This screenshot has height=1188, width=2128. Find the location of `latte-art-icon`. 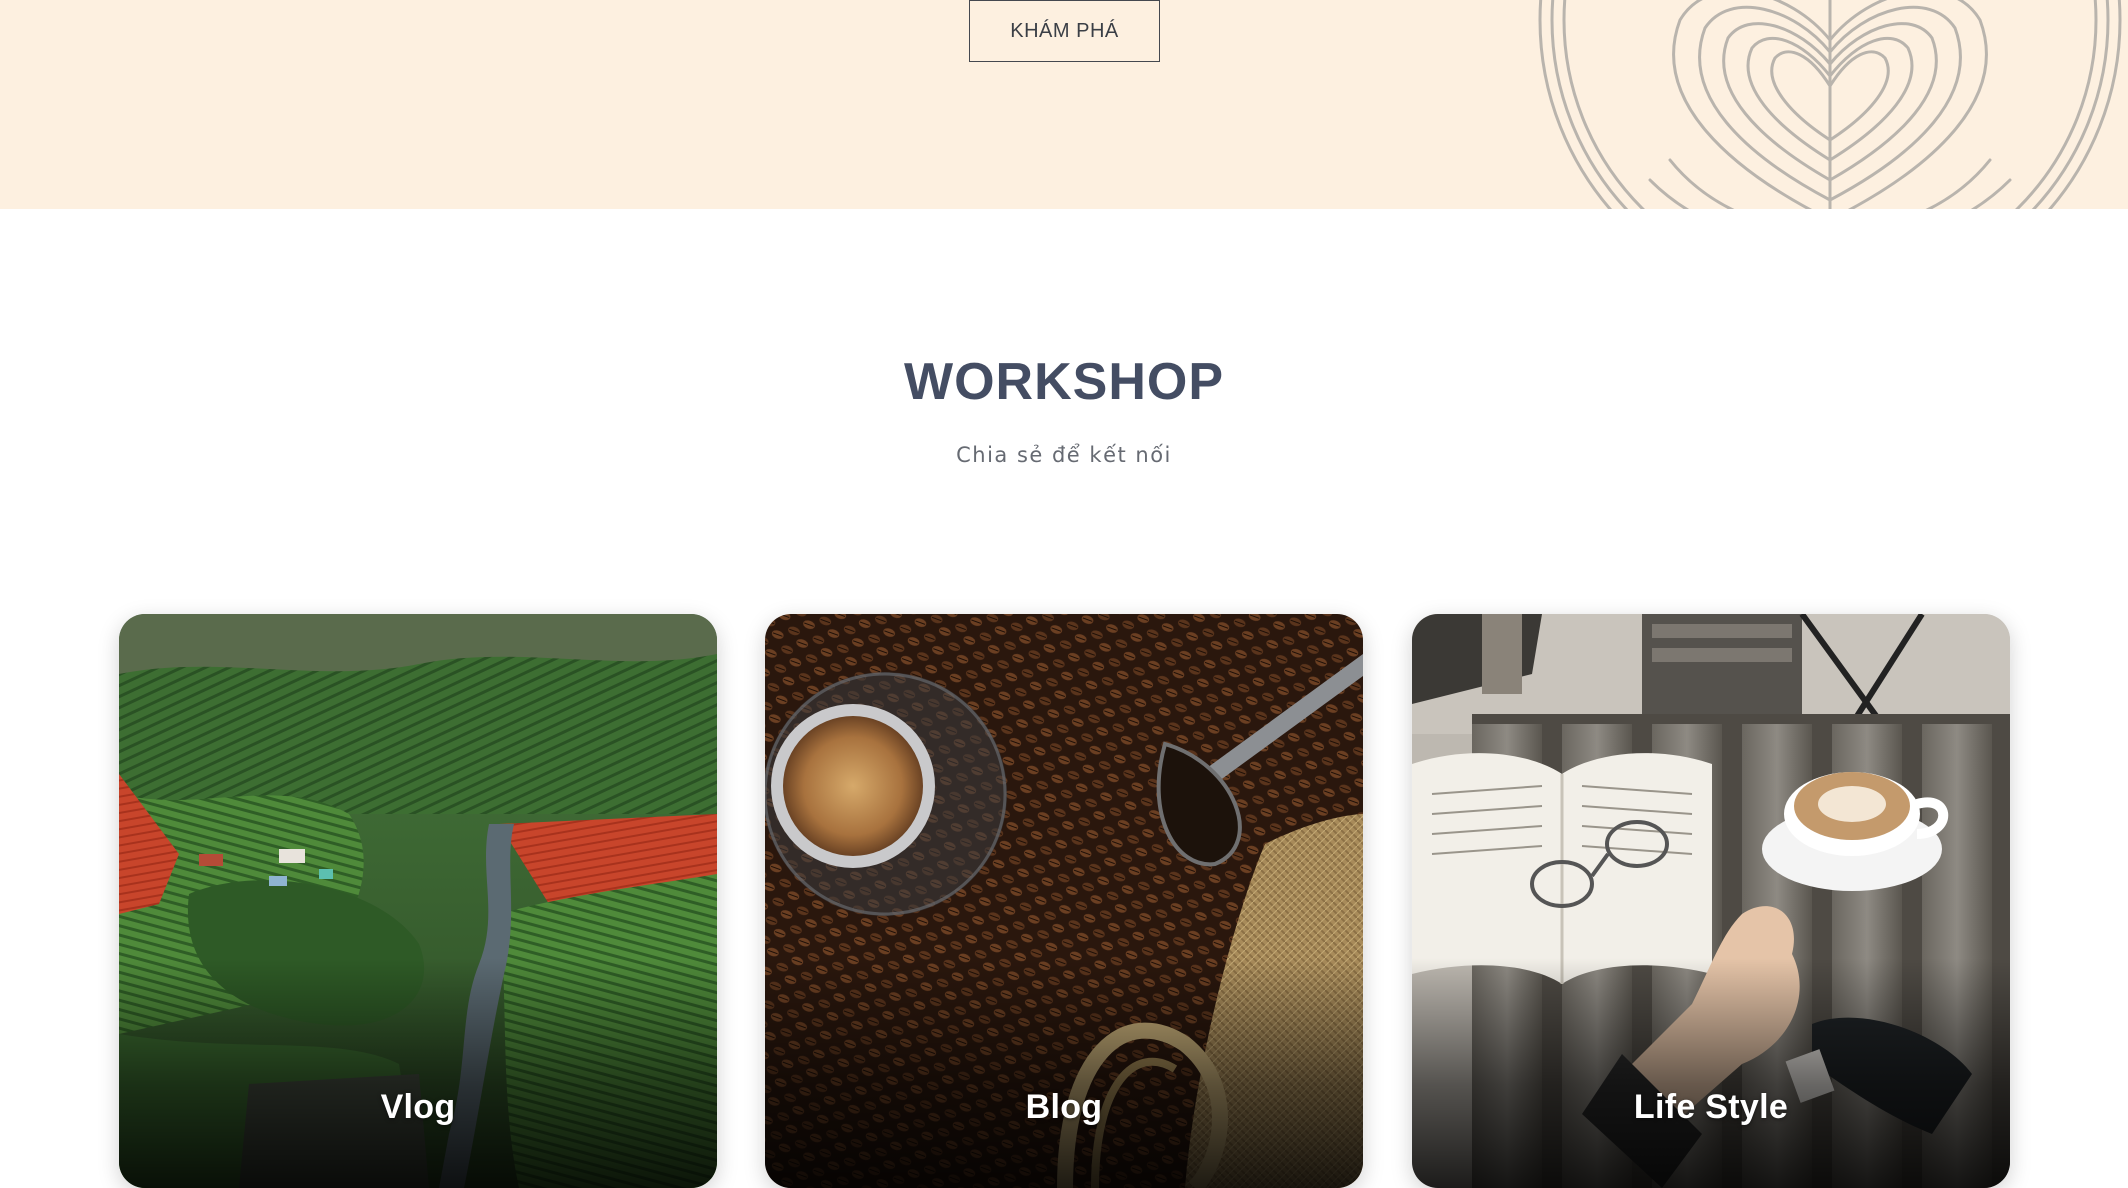

latte-art-icon is located at coordinates (1830, 104).